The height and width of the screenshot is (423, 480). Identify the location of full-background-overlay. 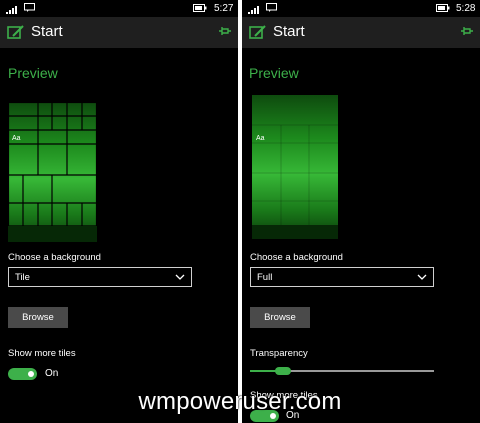
(295, 181).